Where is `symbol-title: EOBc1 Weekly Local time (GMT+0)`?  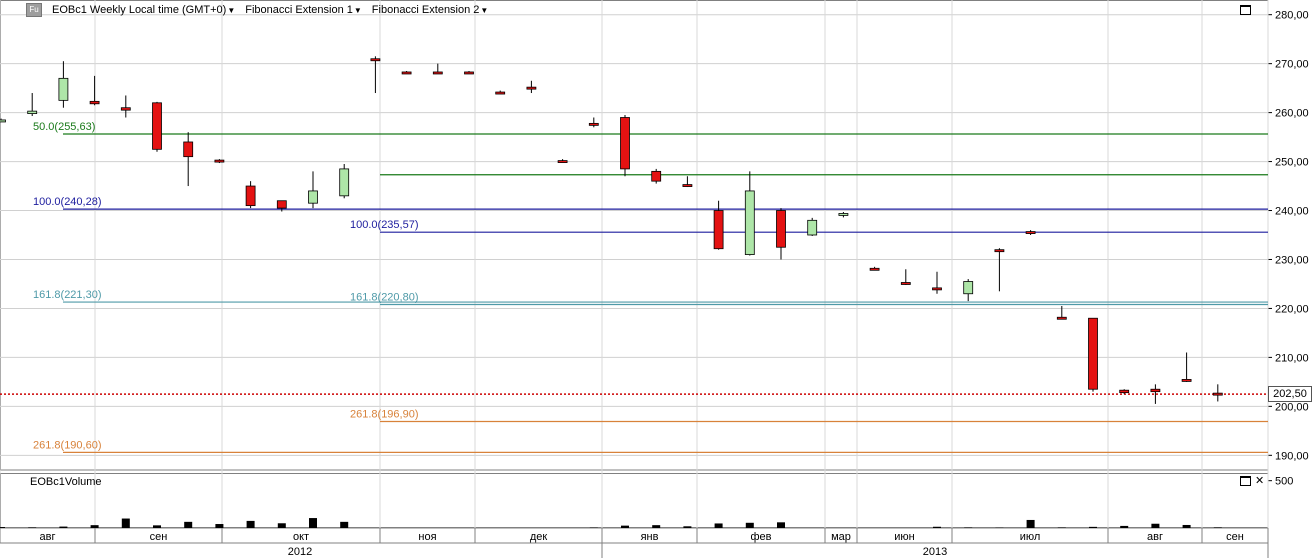
symbol-title: EOBc1 Weekly Local time (GMT+0) is located at coordinates (139, 10).